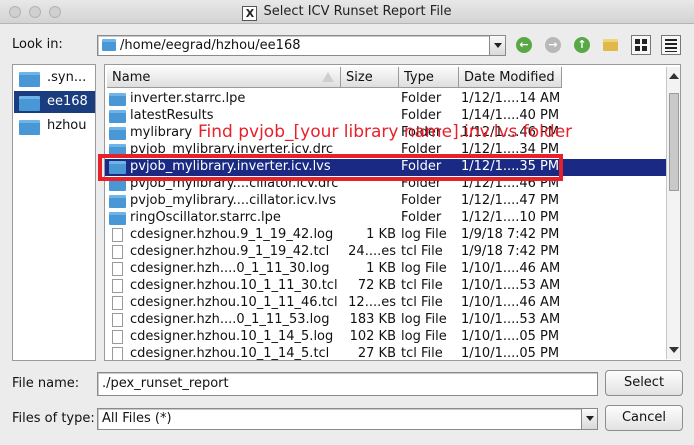 Image resolution: width=694 pixels, height=445 pixels. Describe the element at coordinates (232, 234) in the screenshot. I see `cell-name: cdesigner.hzhou.9_1_19_42.log` at that location.